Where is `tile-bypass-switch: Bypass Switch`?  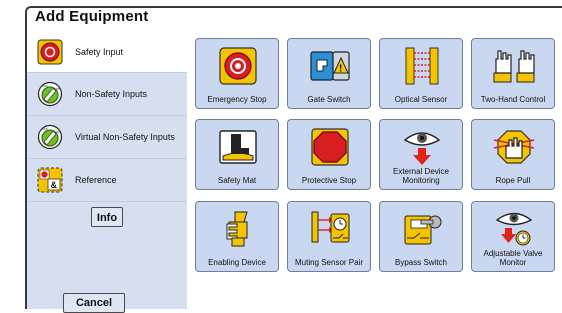
tile-bypass-switch: Bypass Switch is located at coordinates (421, 236).